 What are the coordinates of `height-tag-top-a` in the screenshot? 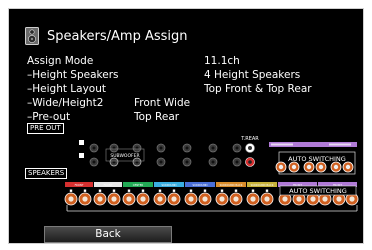 It's located at (282, 144).